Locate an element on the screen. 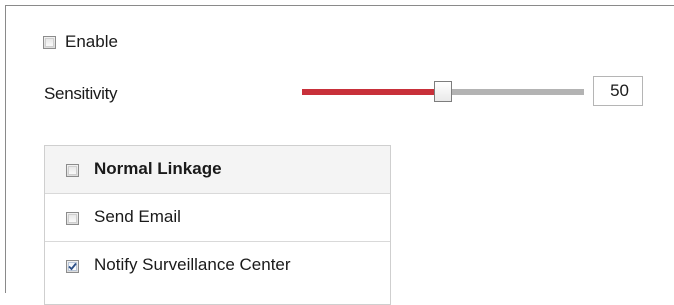 This screenshot has height=305, width=674. checkmark-icon is located at coordinates (72, 266).